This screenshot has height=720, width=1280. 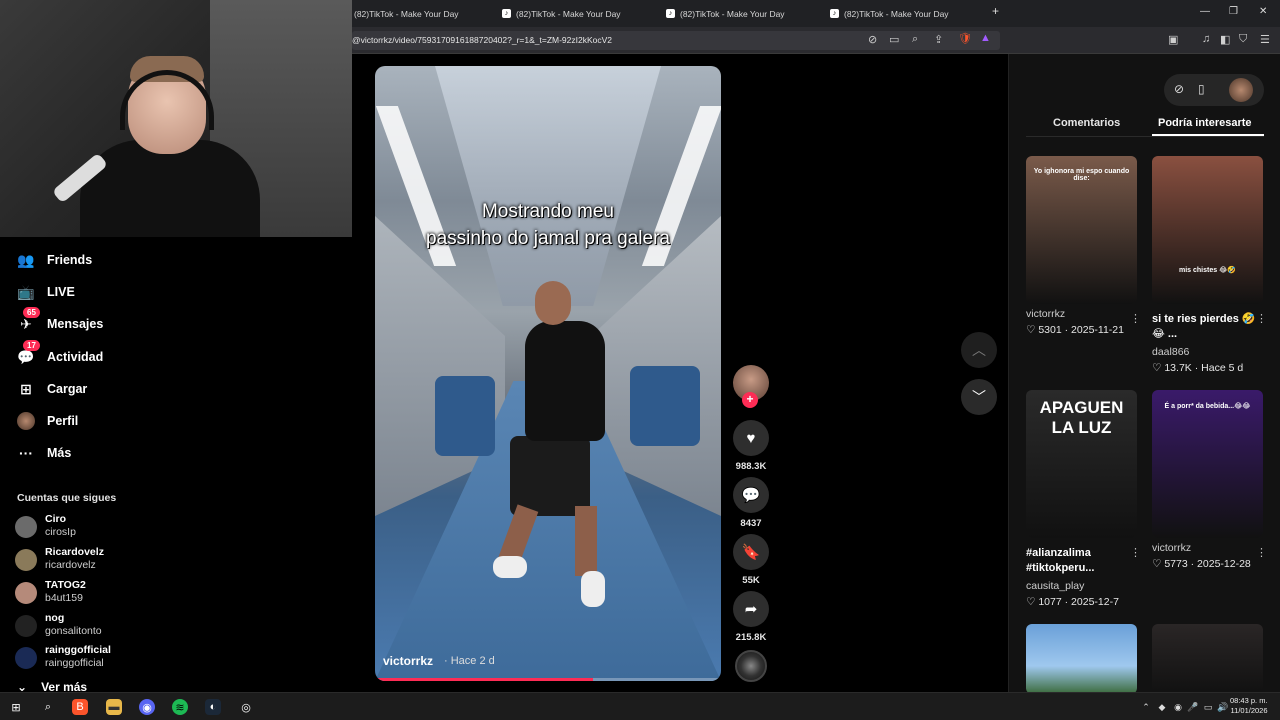 I want to click on spotify-icon: ≋, so click(x=180, y=707).